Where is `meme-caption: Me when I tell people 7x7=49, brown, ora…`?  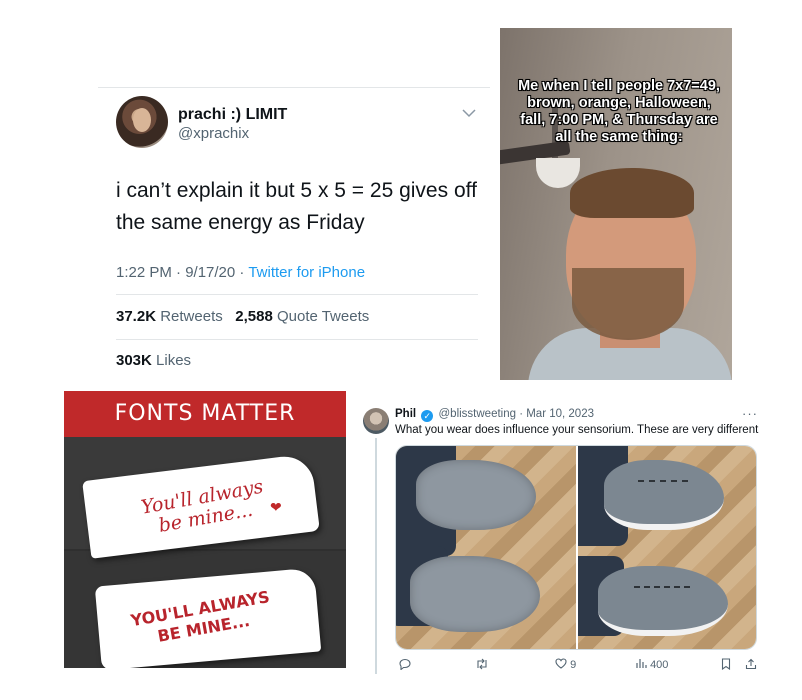 meme-caption: Me when I tell people 7x7=49, brown, ora… is located at coordinates (619, 111).